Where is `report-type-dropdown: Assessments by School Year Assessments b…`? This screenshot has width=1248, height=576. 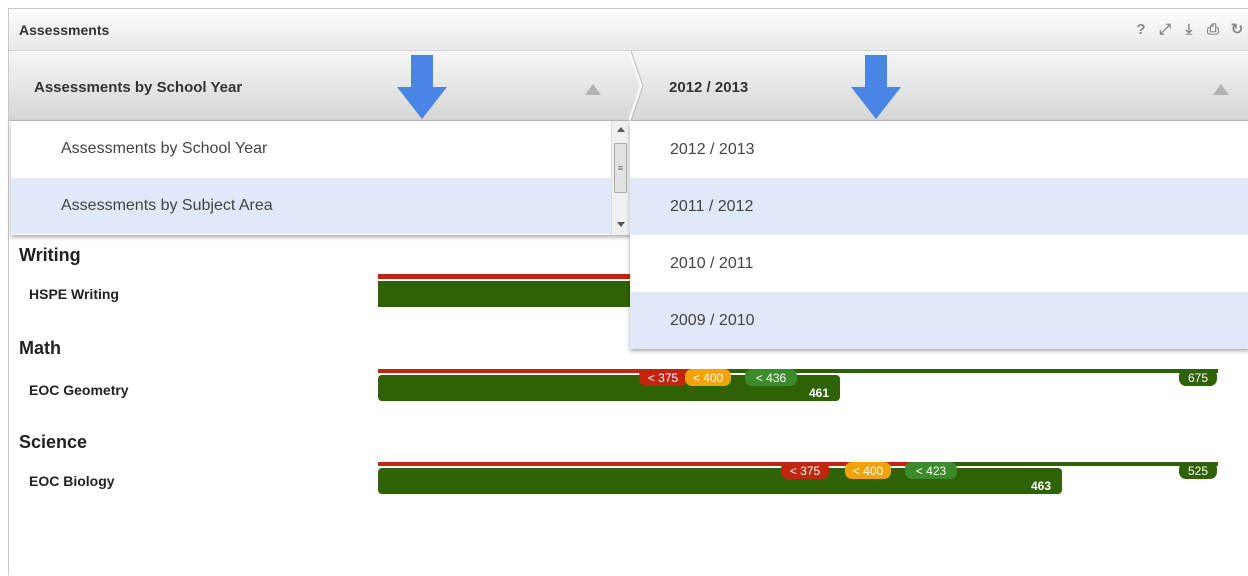
report-type-dropdown: Assessments by School Year Assessments b… is located at coordinates (321, 178).